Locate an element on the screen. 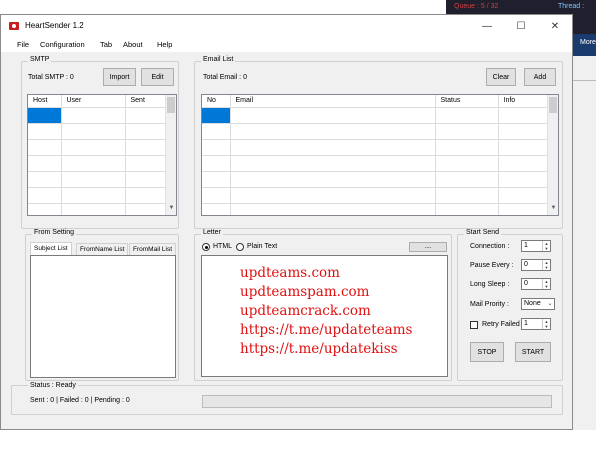 Image resolution: width=596 pixels, height=449 pixels. email-table-header: No Email Status Info is located at coordinates (380, 101).